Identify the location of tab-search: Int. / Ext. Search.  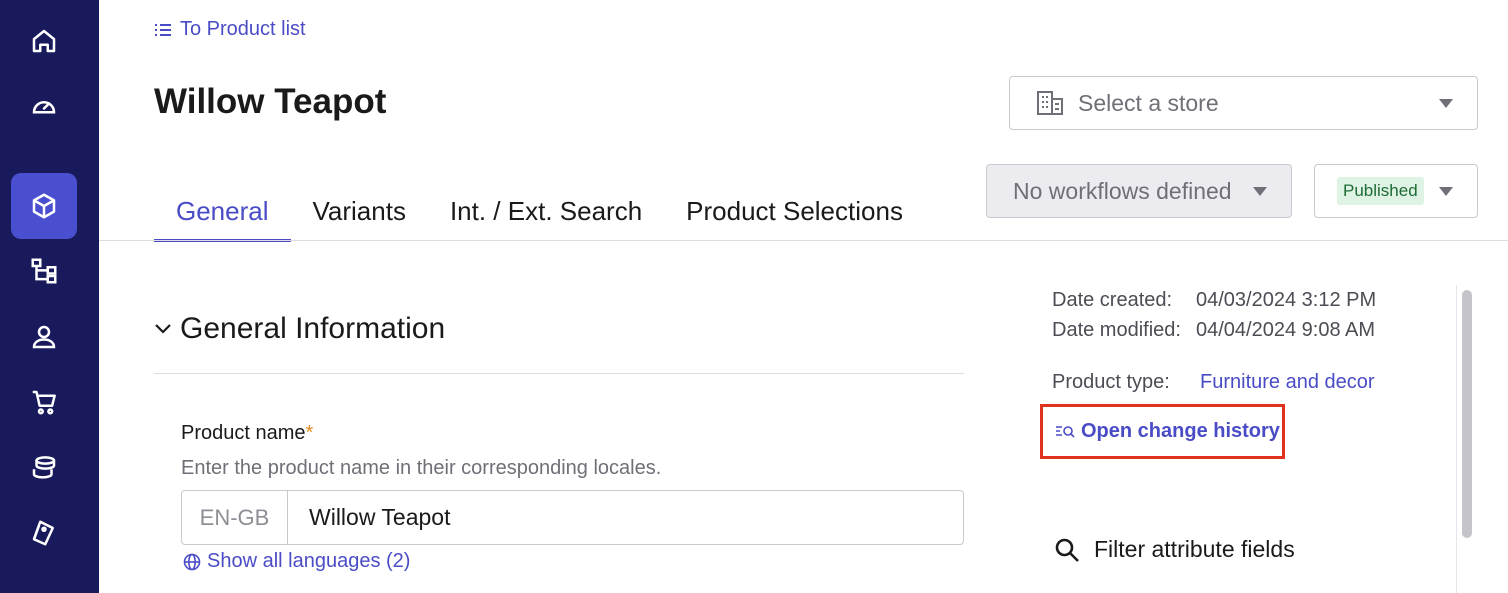
(546, 217).